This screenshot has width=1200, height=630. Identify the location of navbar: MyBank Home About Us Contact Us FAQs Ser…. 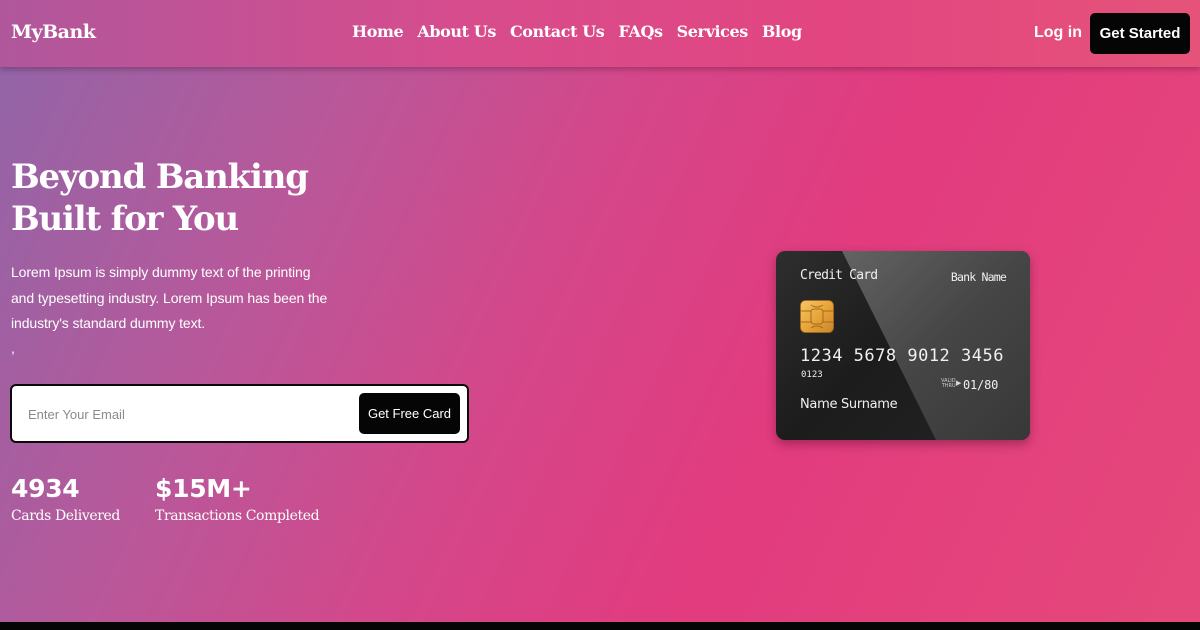
(600, 33).